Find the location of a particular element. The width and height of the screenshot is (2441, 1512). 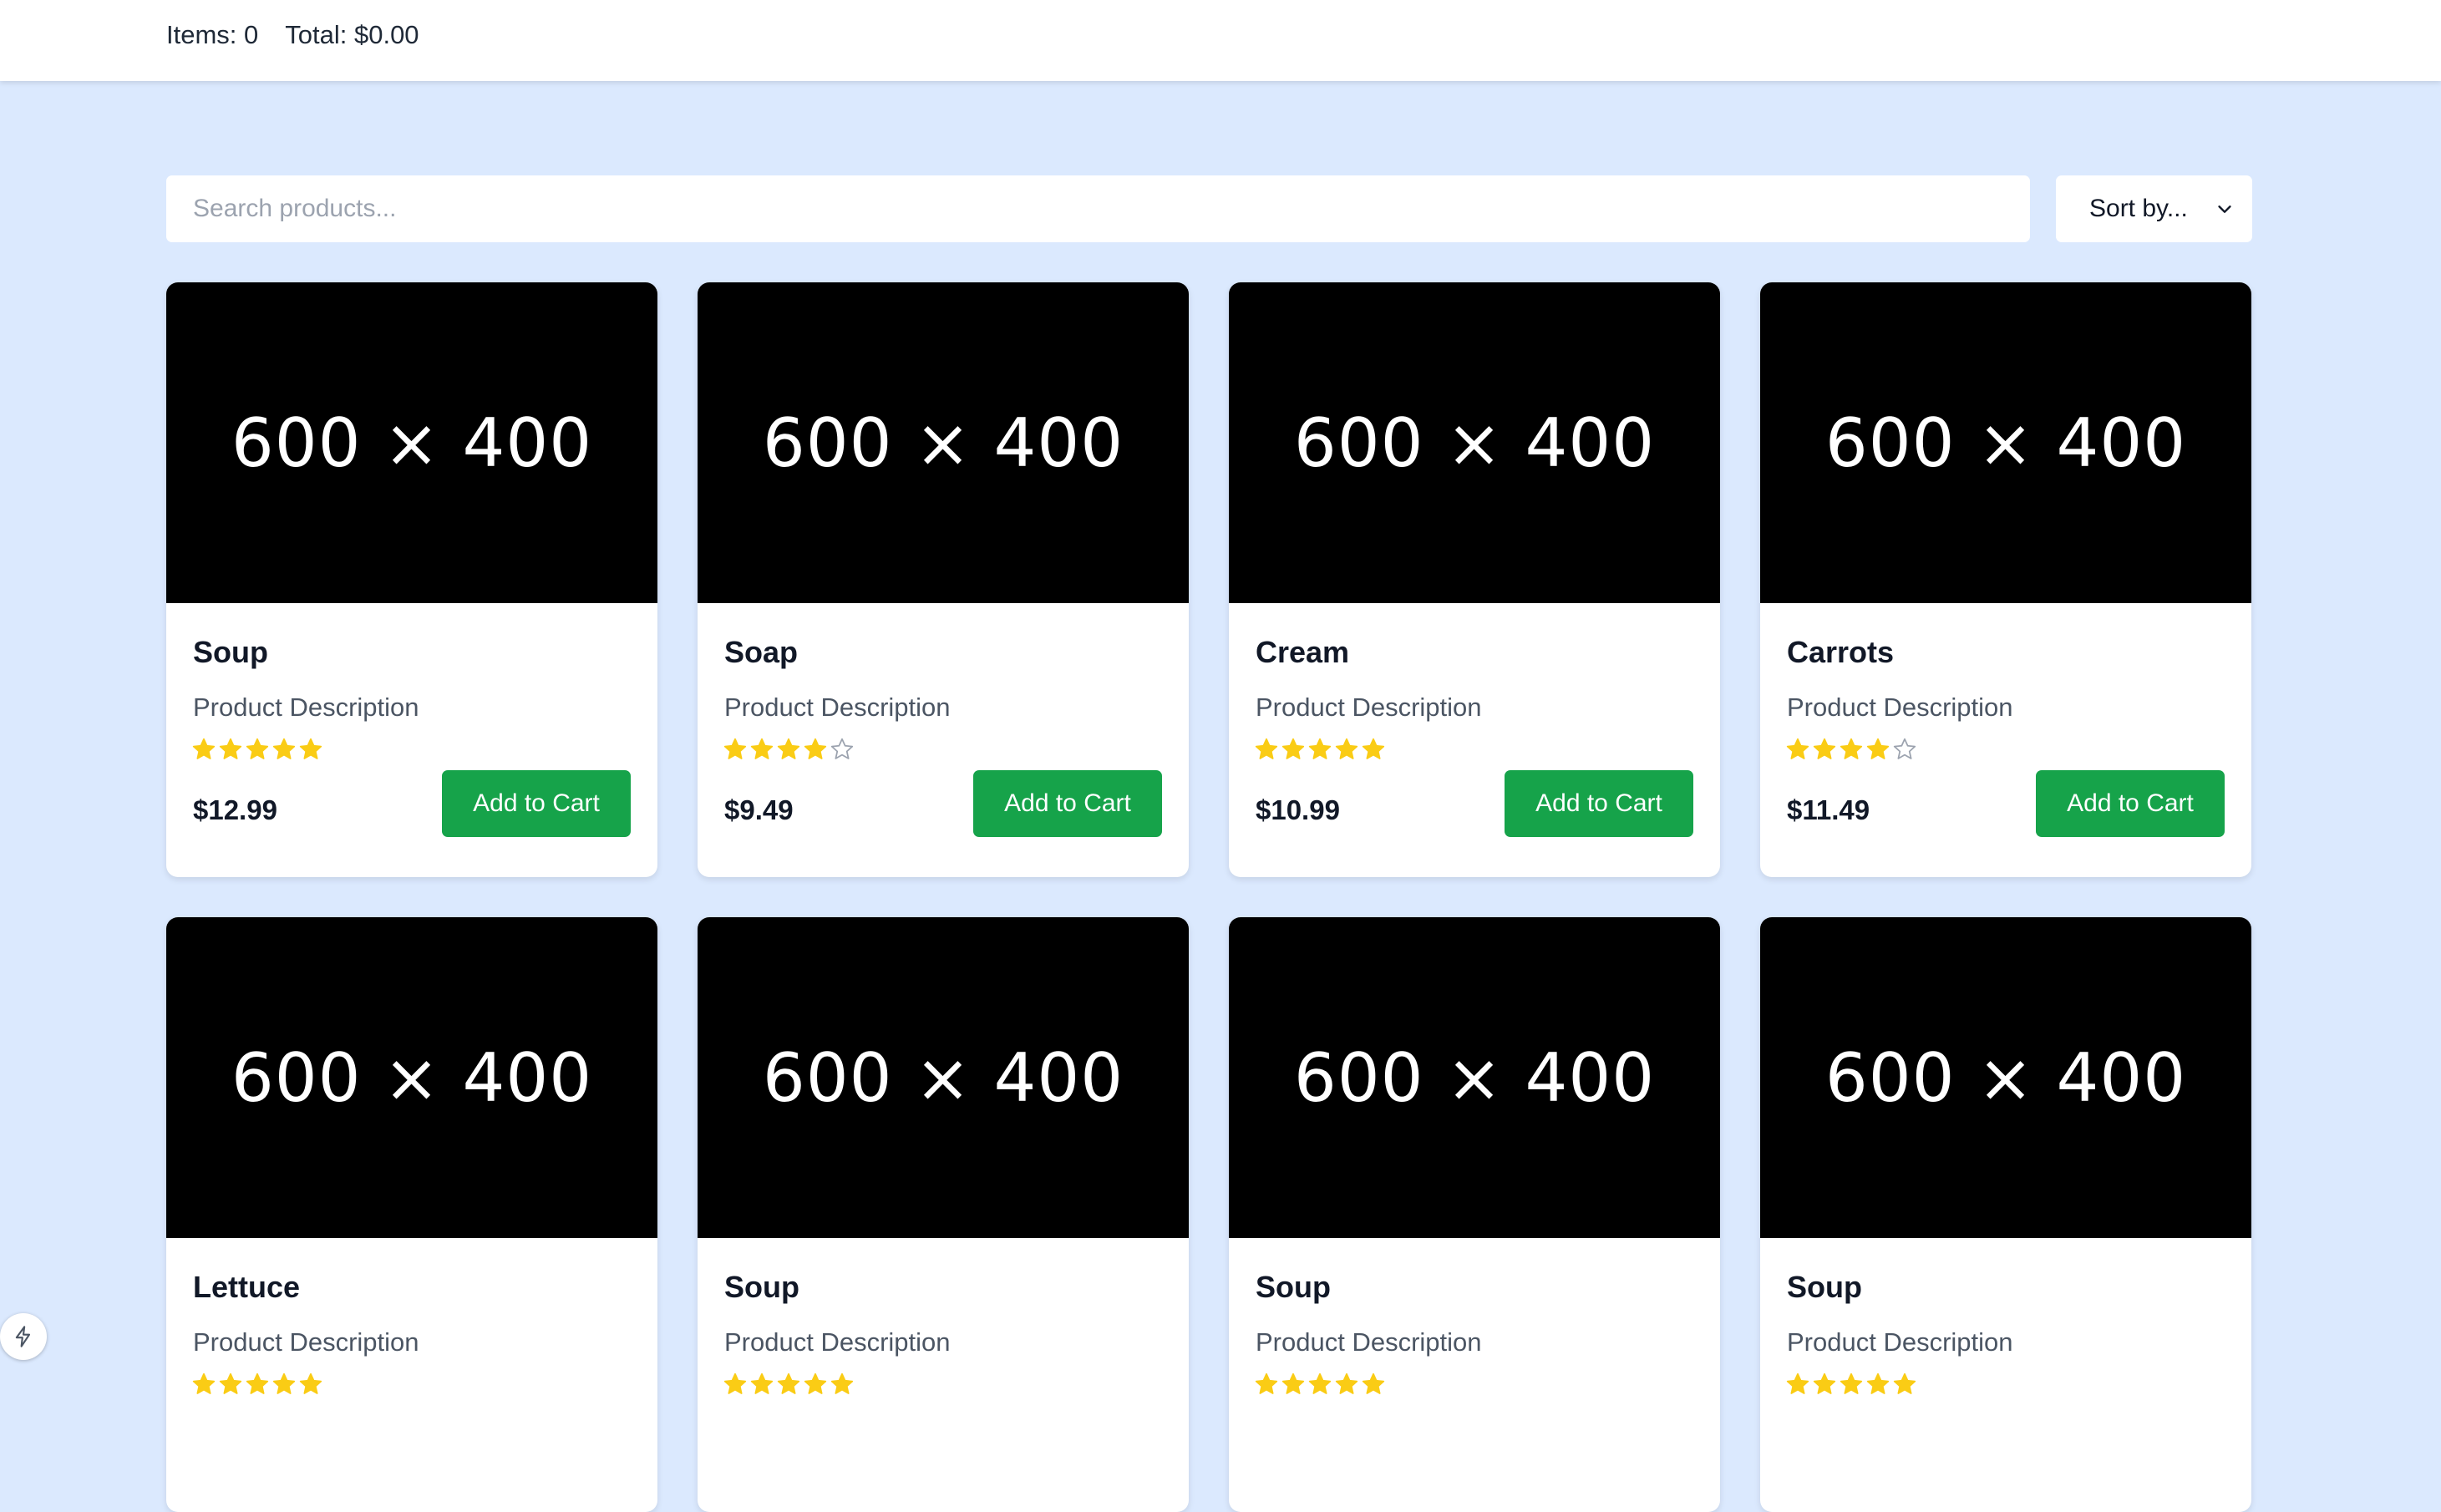

product-name: Soap is located at coordinates (762, 652).